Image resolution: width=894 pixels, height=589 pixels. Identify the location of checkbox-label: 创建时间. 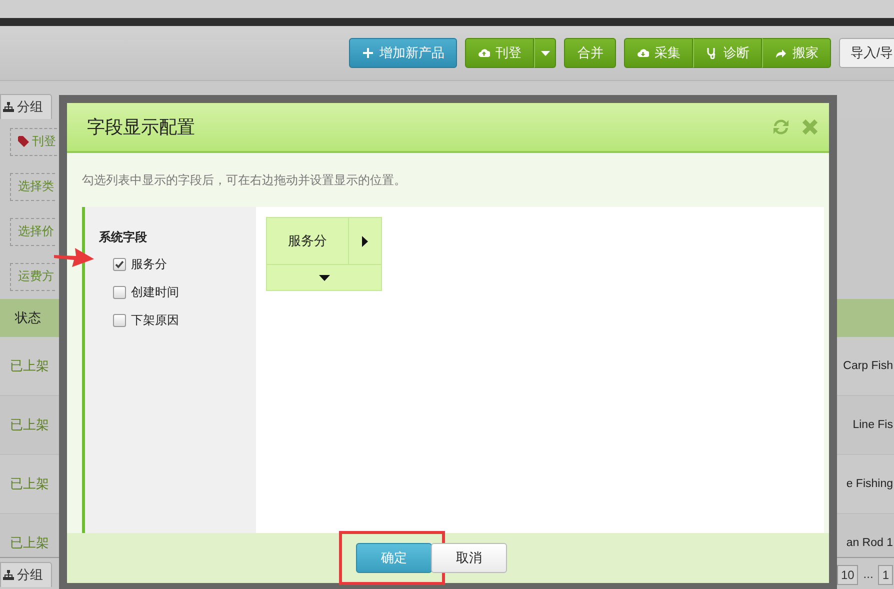
(155, 292).